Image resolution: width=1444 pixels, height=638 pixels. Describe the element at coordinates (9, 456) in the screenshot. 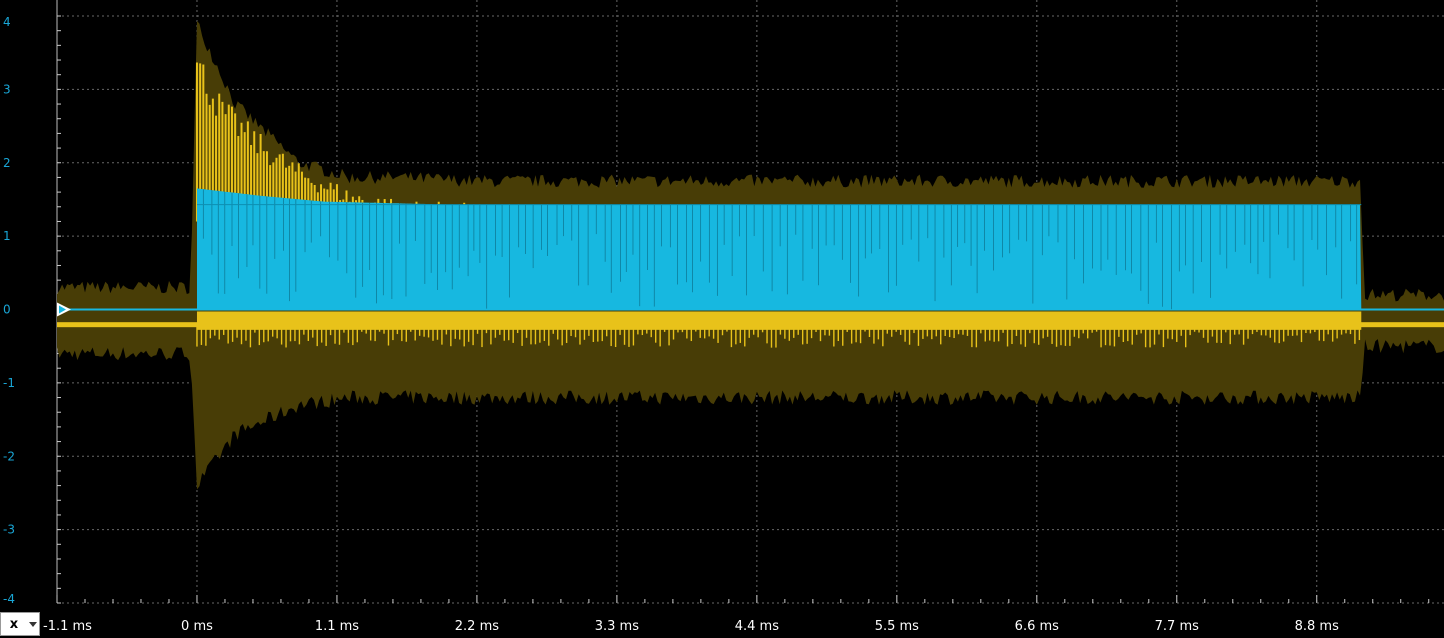

I see `y-tick-label: -2` at that location.